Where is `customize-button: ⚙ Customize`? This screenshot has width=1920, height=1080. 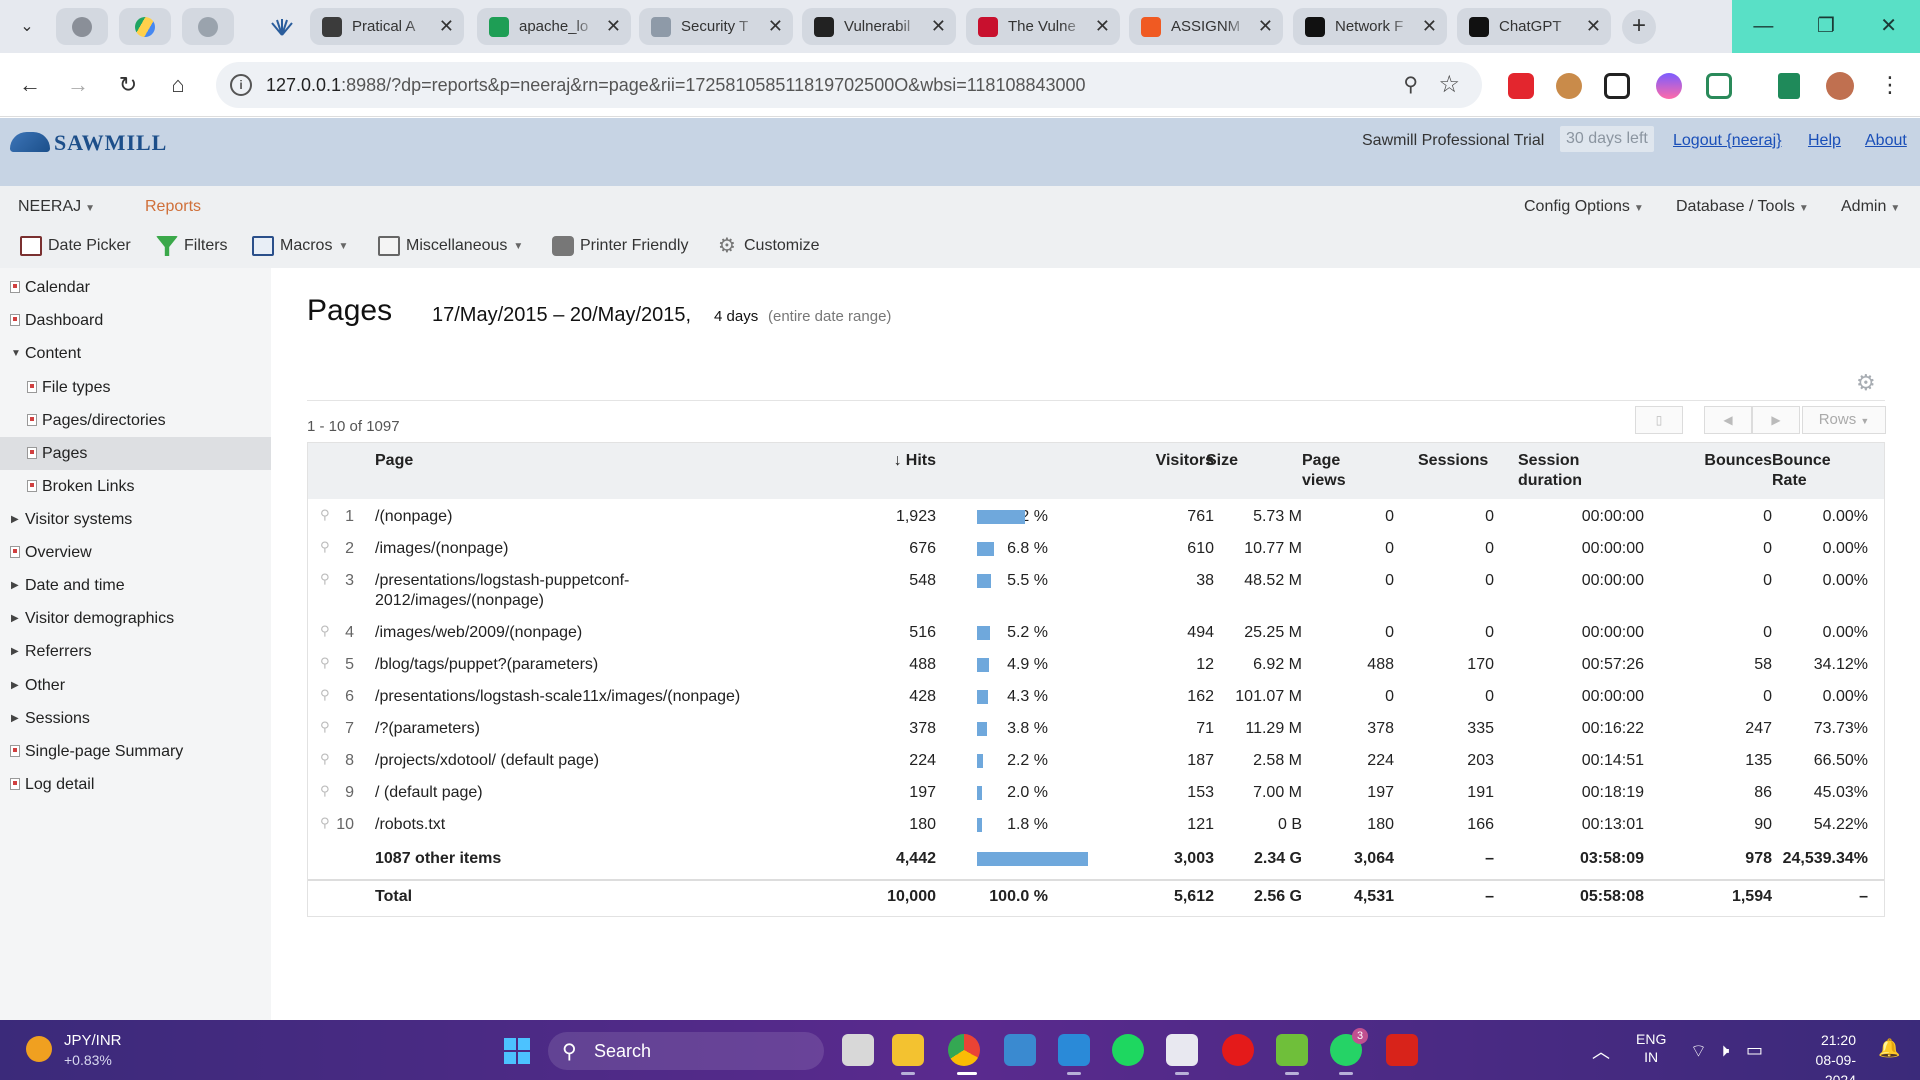
customize-button: ⚙ Customize is located at coordinates (768, 246).